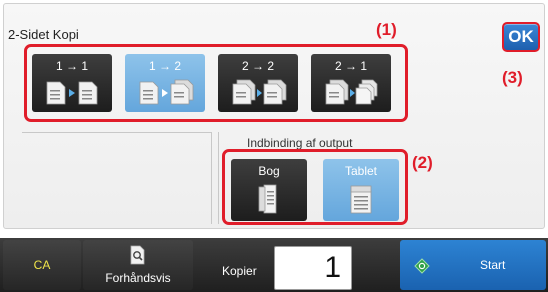 This screenshot has height=292, width=548. Describe the element at coordinates (313, 268) in the screenshot. I see `copies-input: 1` at that location.